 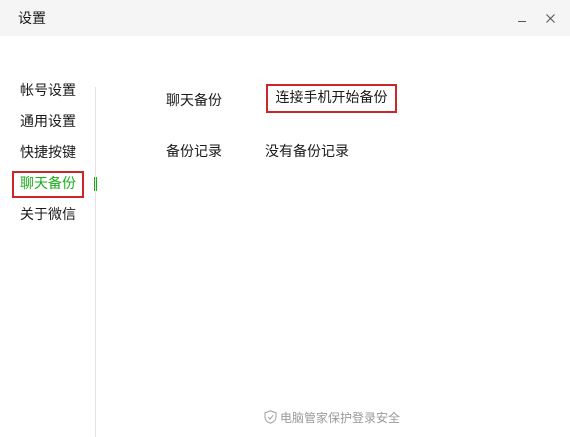 What do you see at coordinates (270, 417) in the screenshot?
I see `shield-icon` at bounding box center [270, 417].